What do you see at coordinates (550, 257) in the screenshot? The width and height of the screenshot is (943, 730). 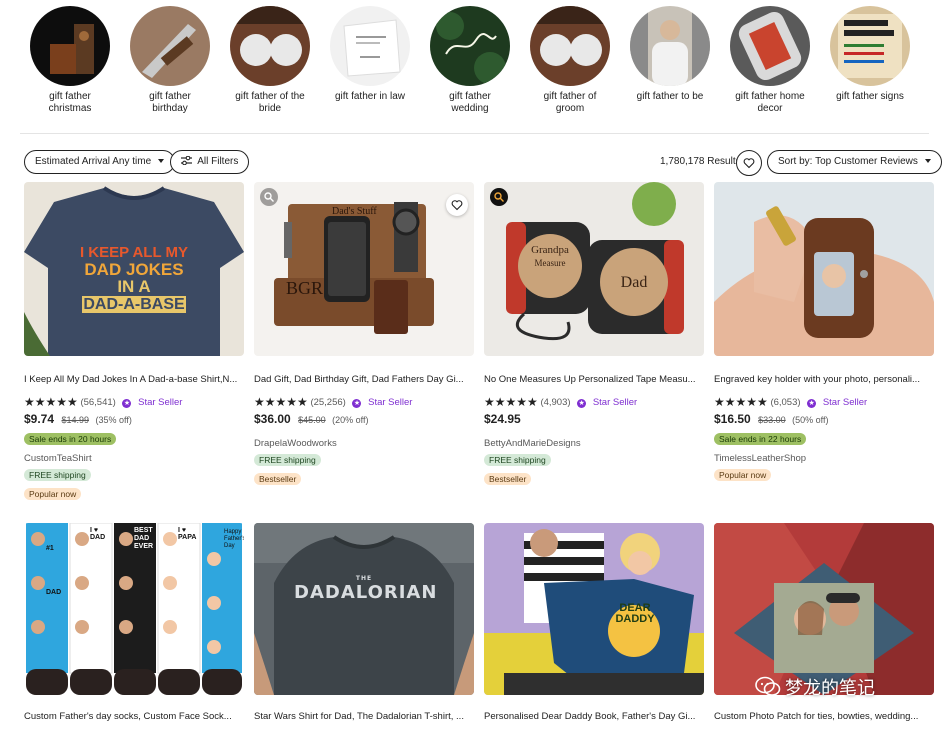 I see `engraving: Grandpa Measure` at bounding box center [550, 257].